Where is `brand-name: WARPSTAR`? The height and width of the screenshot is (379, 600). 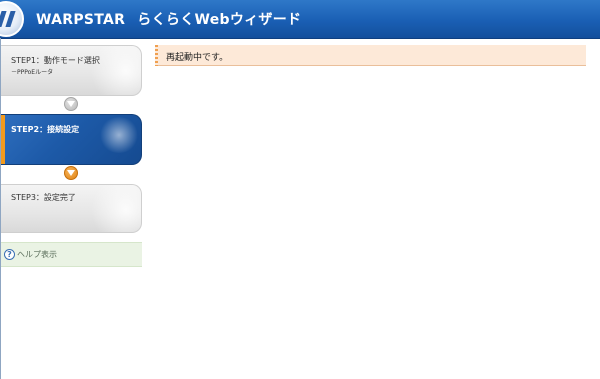 brand-name: WARPSTAR is located at coordinates (81, 20).